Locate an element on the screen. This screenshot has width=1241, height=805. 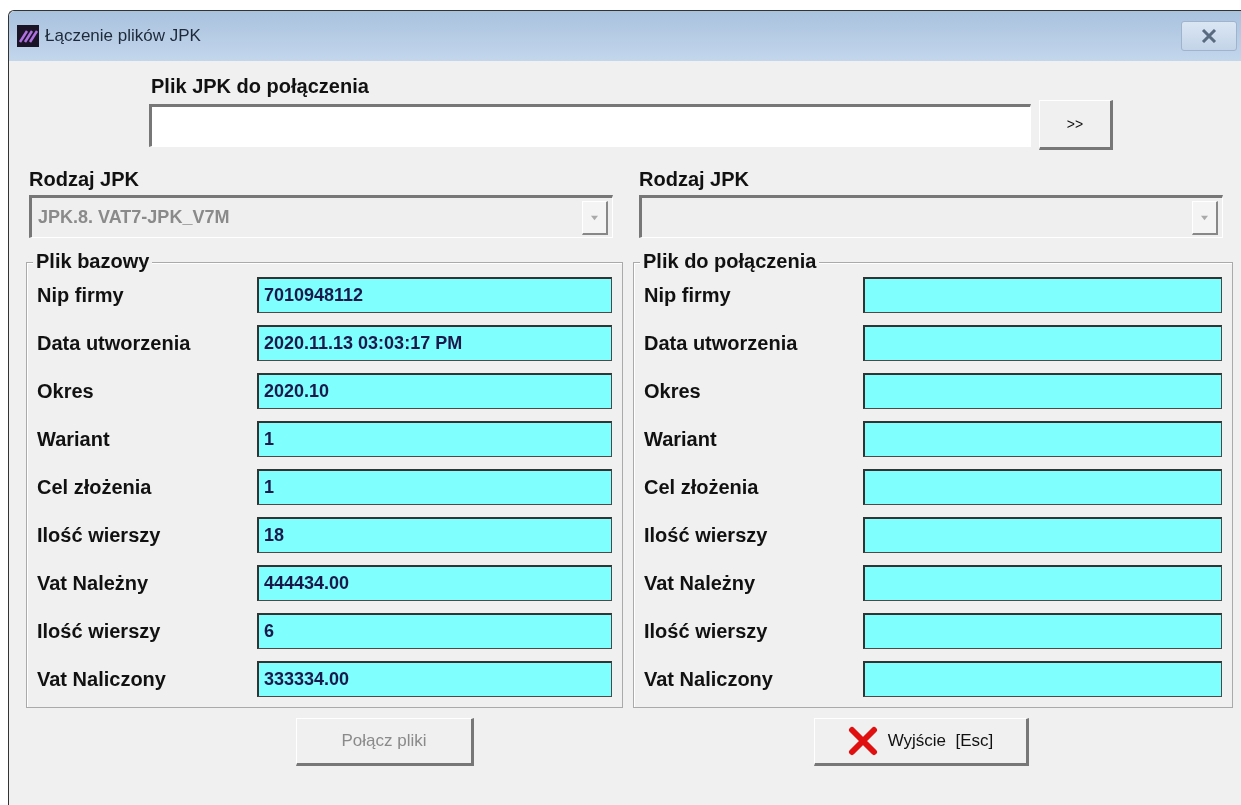
close-button is located at coordinates (1209, 36).